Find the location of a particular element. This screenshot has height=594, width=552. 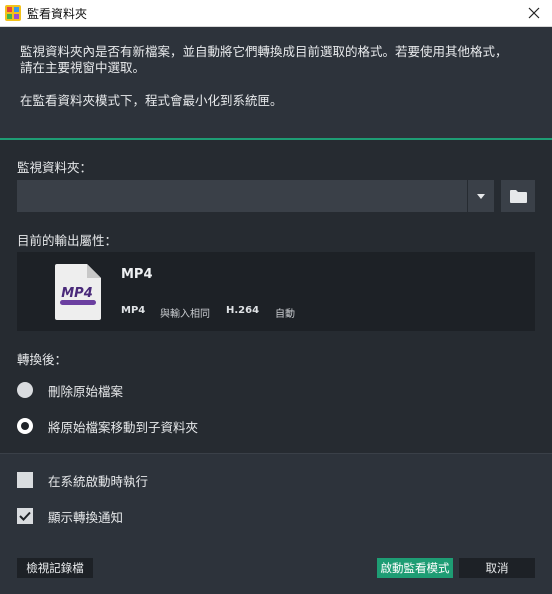

window-title: 監看資料夾 is located at coordinates (57, 14).